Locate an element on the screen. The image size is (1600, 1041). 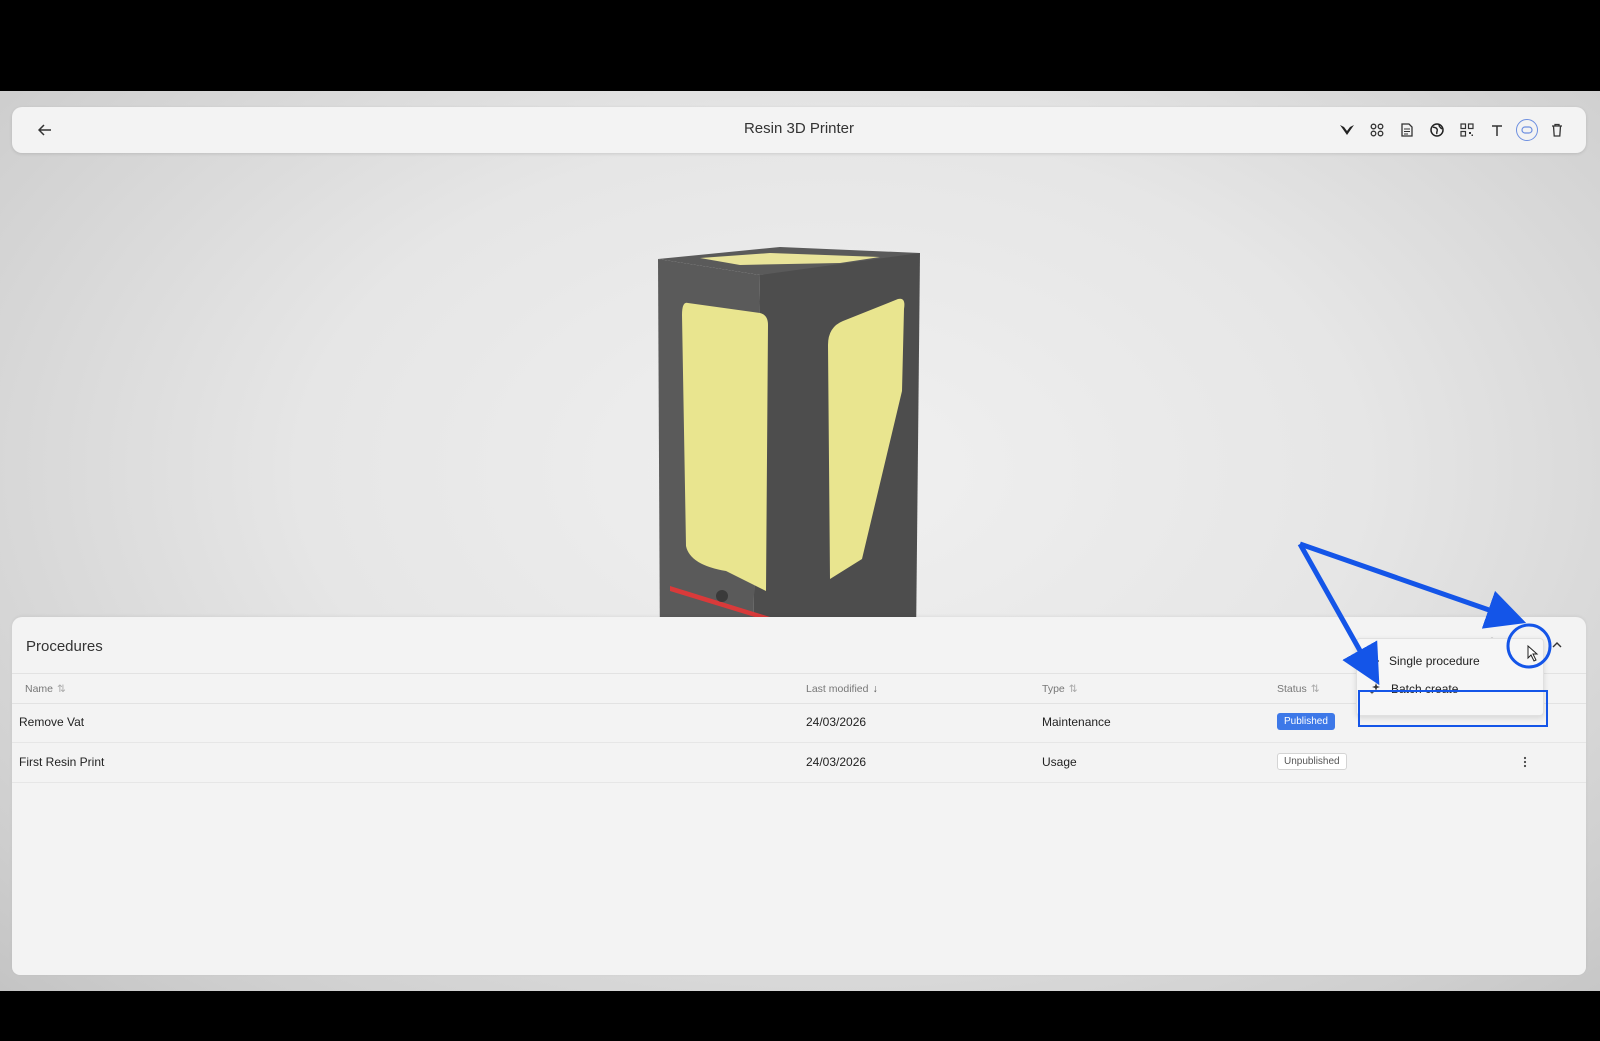
column-status-label: Status is located at coordinates (1292, 689).